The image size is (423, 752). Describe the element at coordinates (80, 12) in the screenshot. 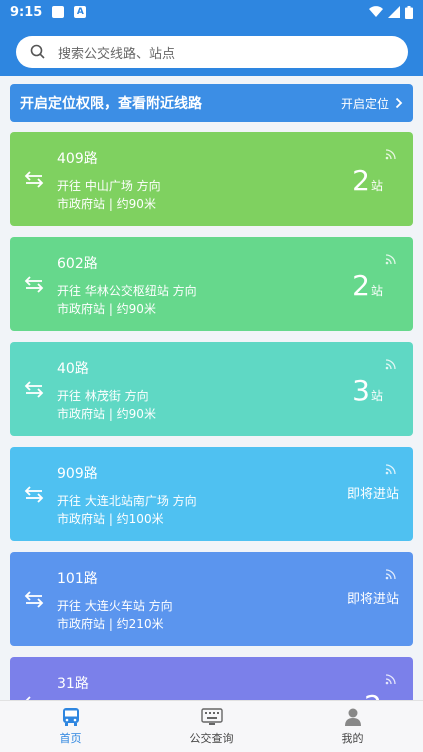

I see `app-notification-icon: A` at that location.